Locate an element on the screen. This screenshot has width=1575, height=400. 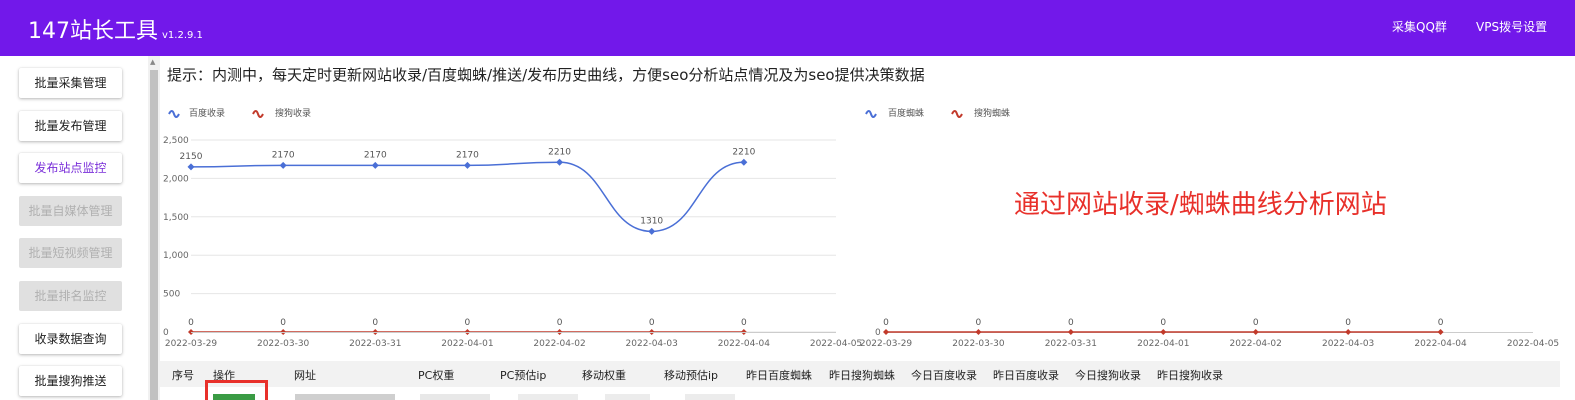
legend-sogou-index-icon is located at coordinates (258, 114).